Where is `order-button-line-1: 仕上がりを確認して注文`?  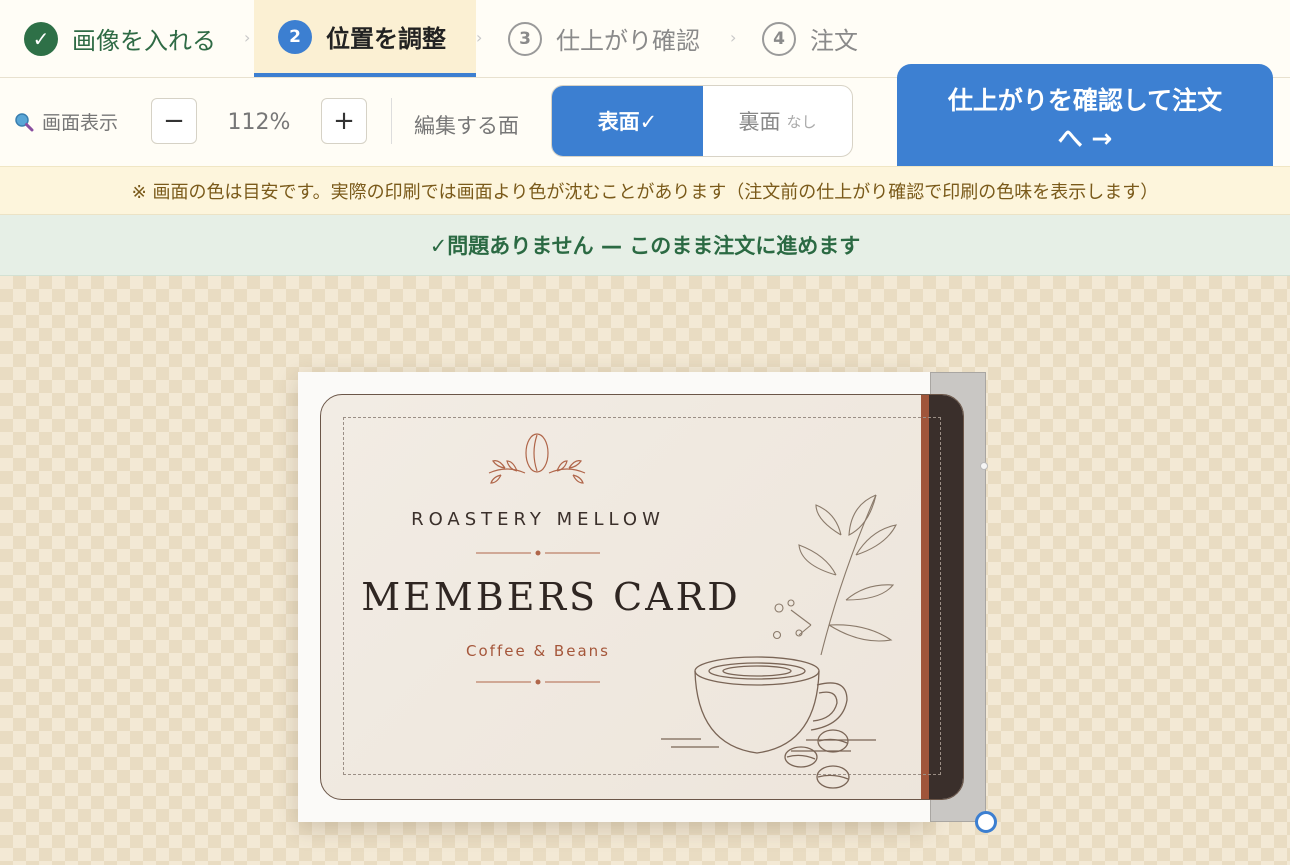
order-button-line-1: 仕上がりを確認して注文 is located at coordinates (1085, 100).